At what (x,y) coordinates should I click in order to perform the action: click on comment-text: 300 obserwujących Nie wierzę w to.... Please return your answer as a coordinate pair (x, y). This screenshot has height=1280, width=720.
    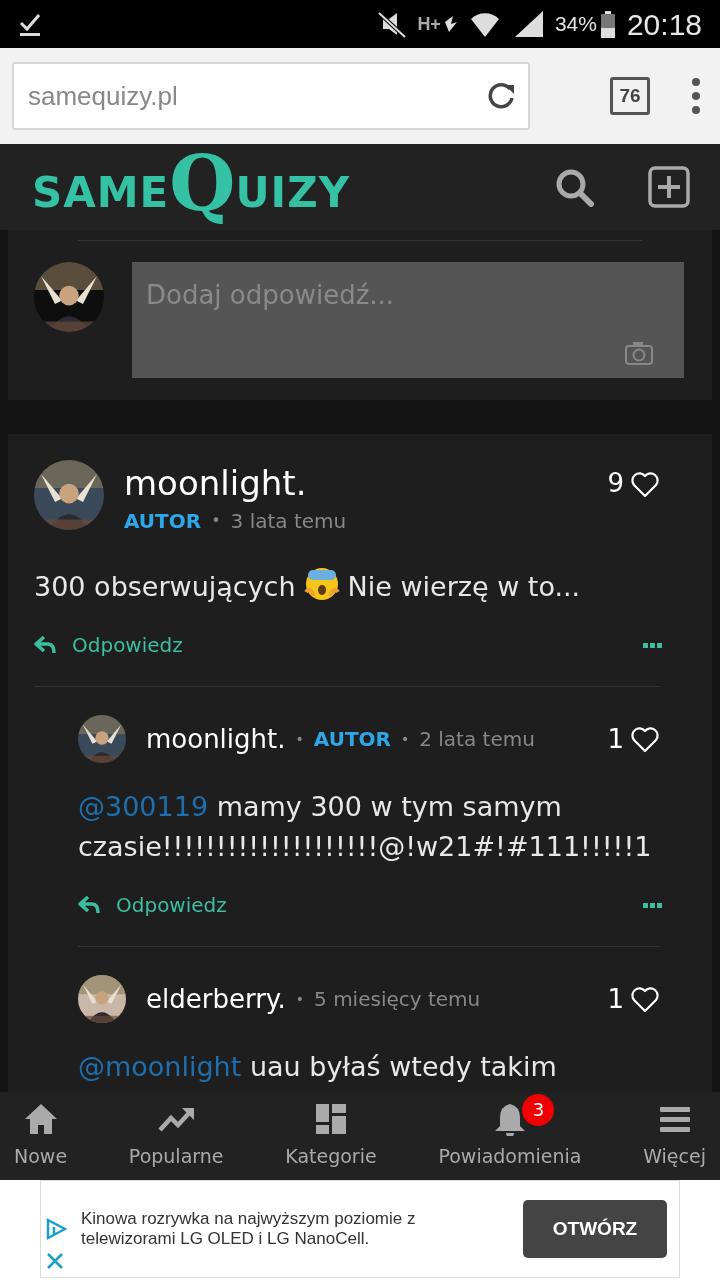
    Looking at the image, I should click on (347, 586).